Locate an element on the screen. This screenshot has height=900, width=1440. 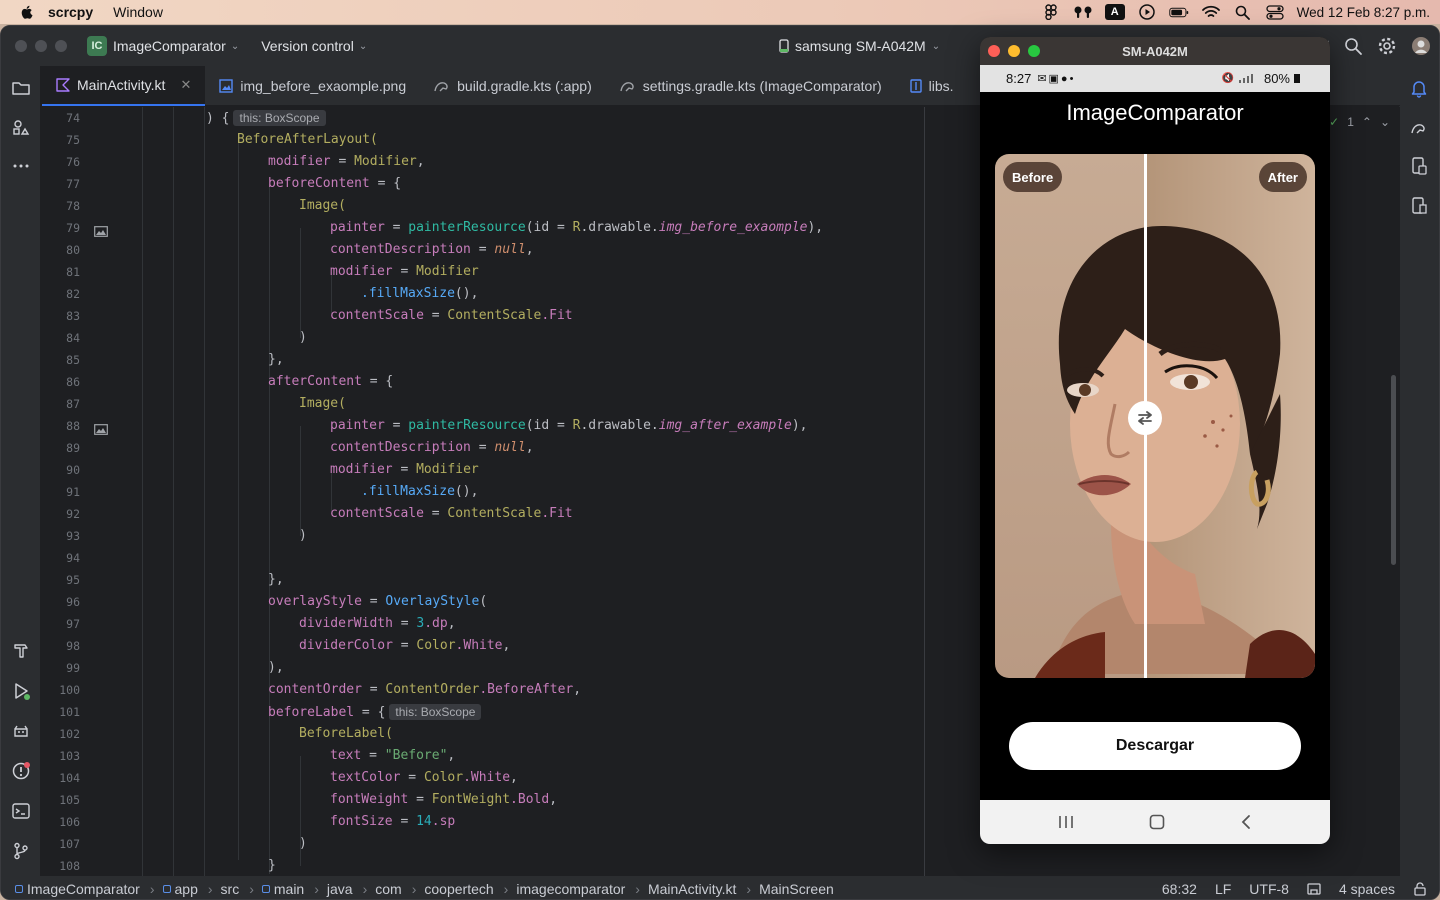
status-right-icons: 🔇 80% is located at coordinates (1261, 78).